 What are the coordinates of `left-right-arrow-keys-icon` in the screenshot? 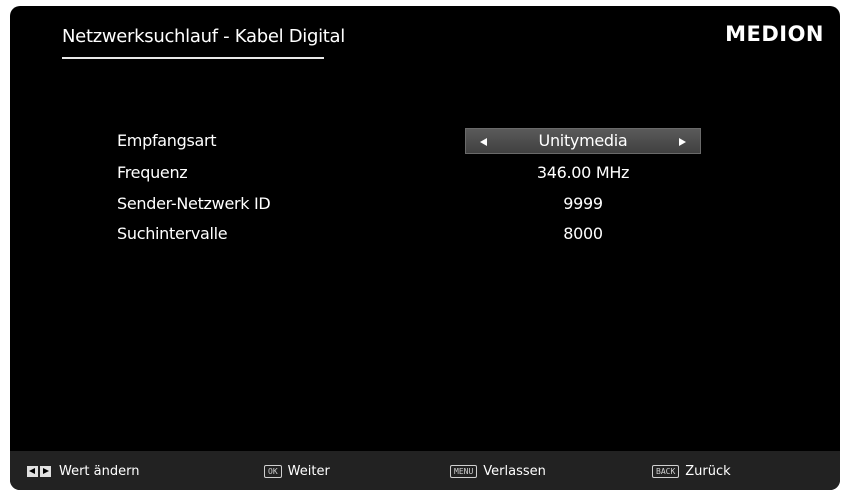 It's located at (40, 471).